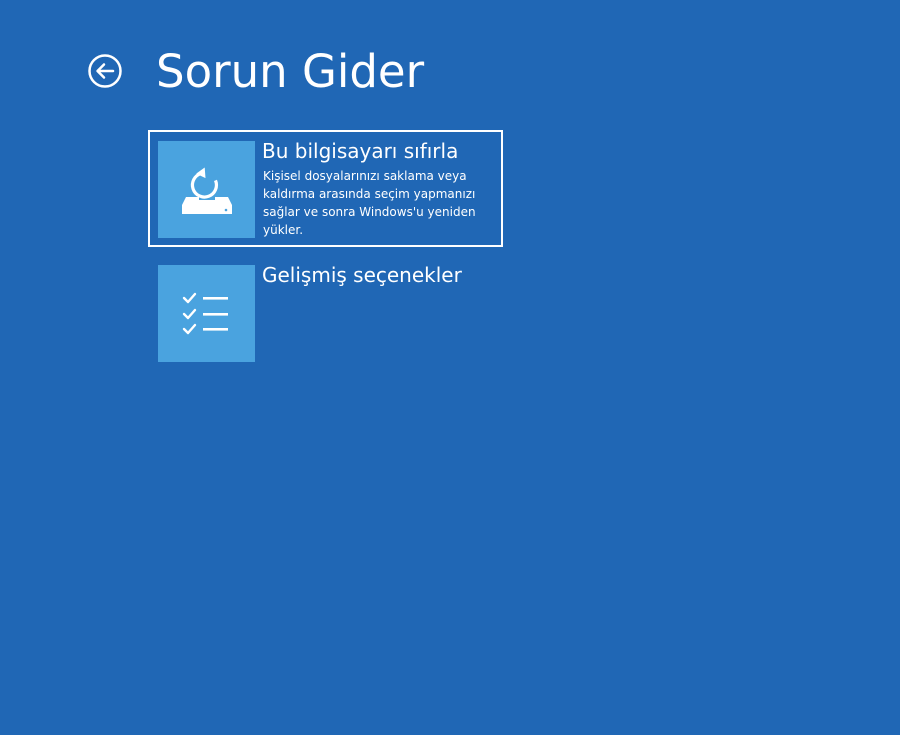  I want to click on back-arrow-circle-icon, so click(105, 71).